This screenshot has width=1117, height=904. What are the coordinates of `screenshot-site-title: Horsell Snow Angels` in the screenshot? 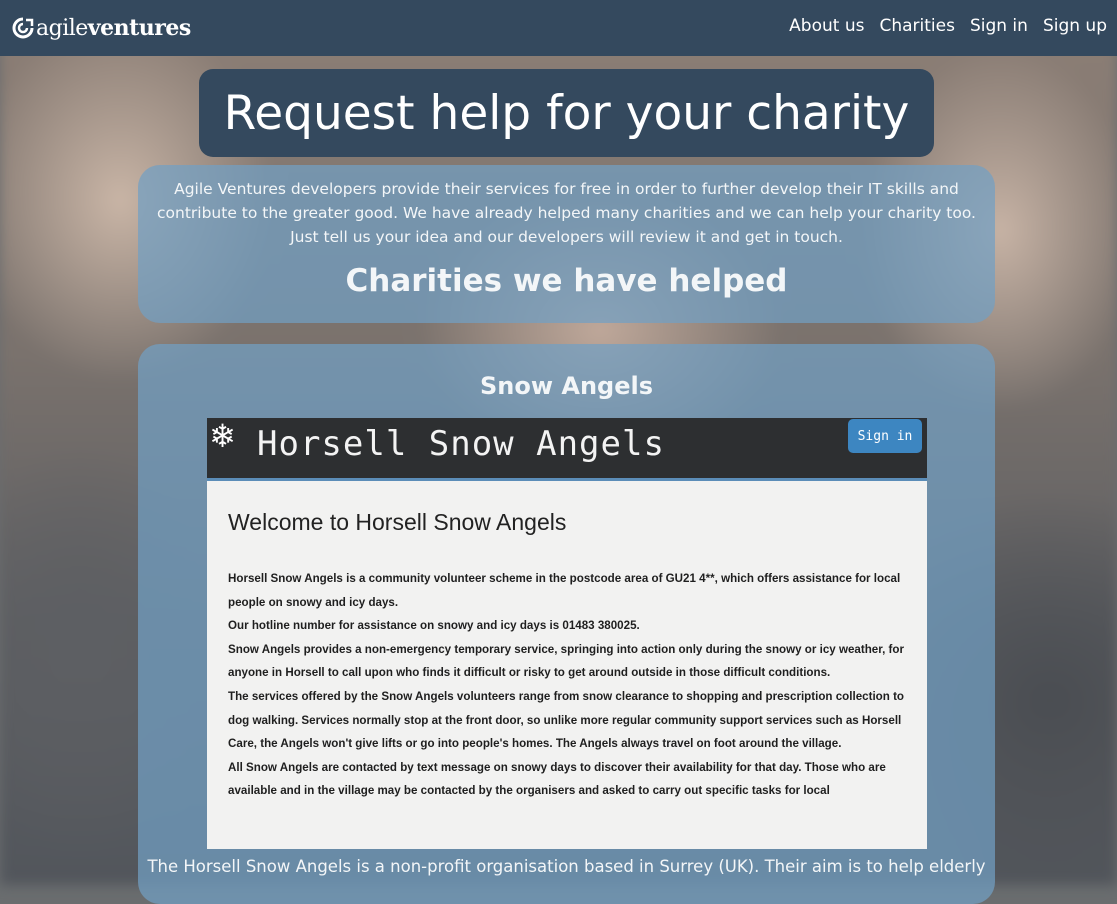 It's located at (461, 444).